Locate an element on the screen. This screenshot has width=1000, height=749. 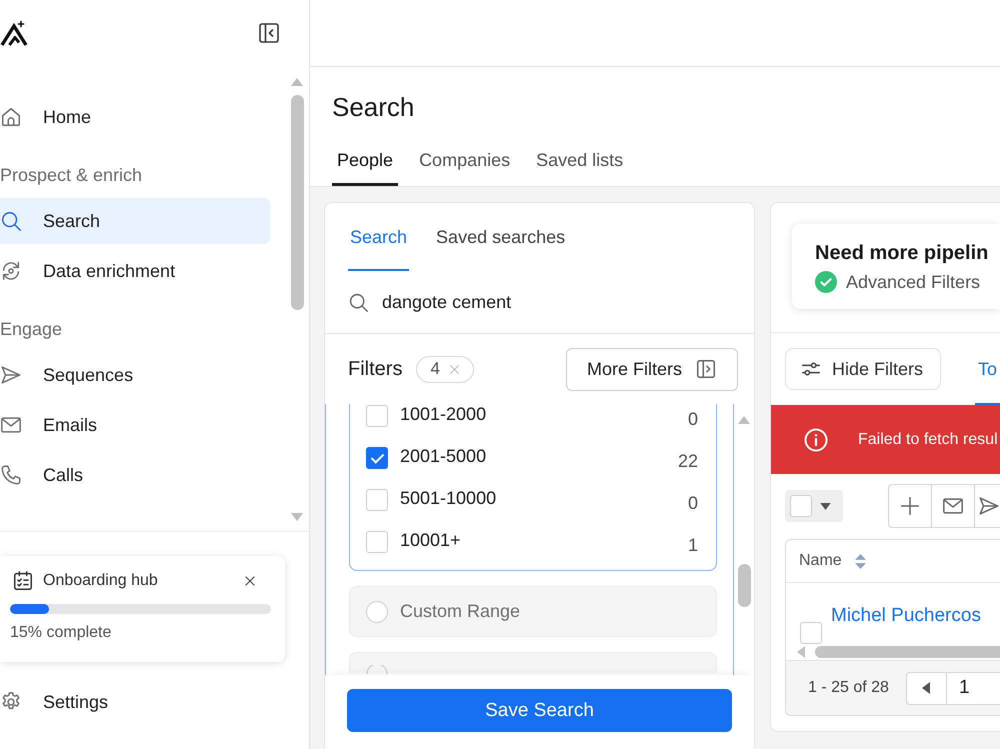
close-icon is located at coordinates (250, 581).